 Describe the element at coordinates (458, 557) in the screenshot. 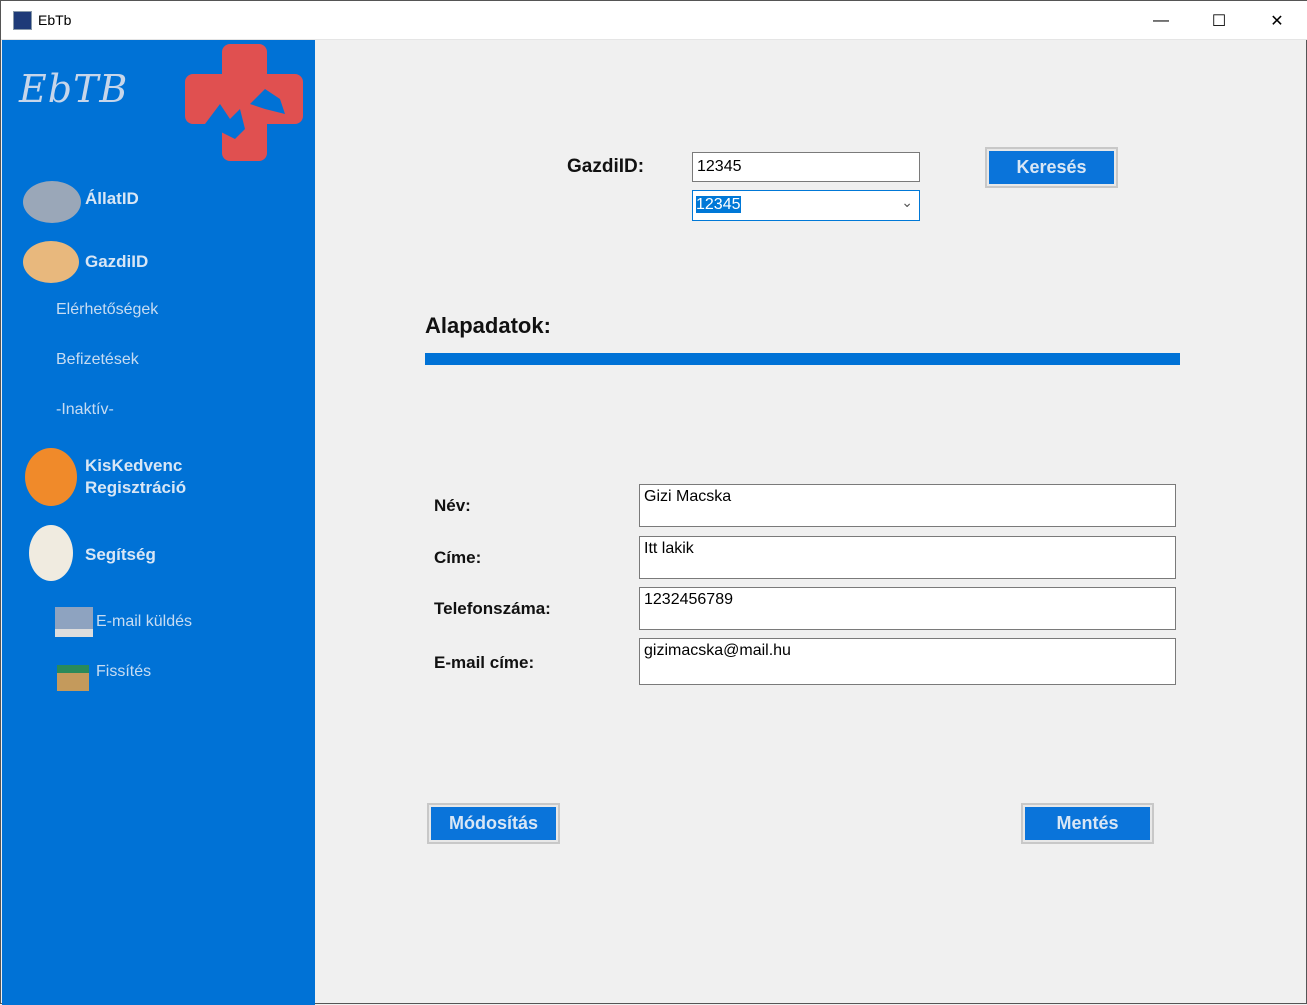

I see `cime-label: Címe:` at that location.